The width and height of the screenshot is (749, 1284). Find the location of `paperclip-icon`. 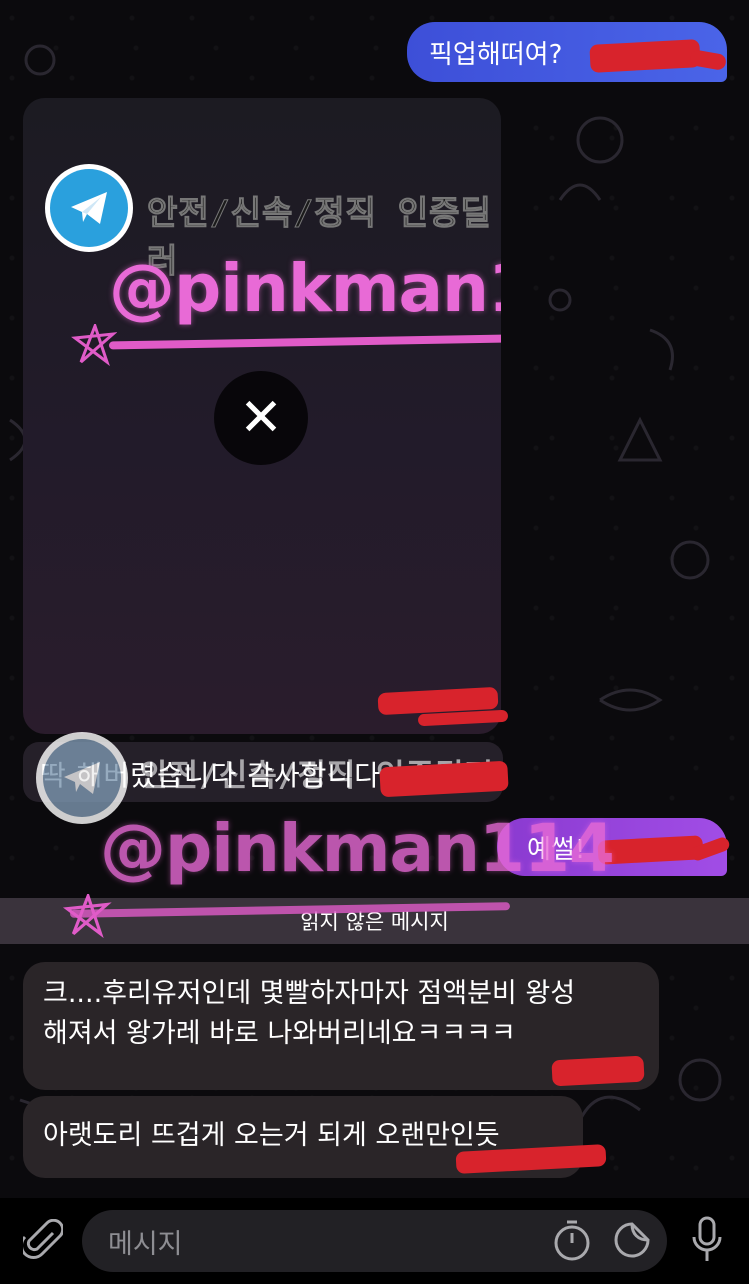

paperclip-icon is located at coordinates (43, 1239).